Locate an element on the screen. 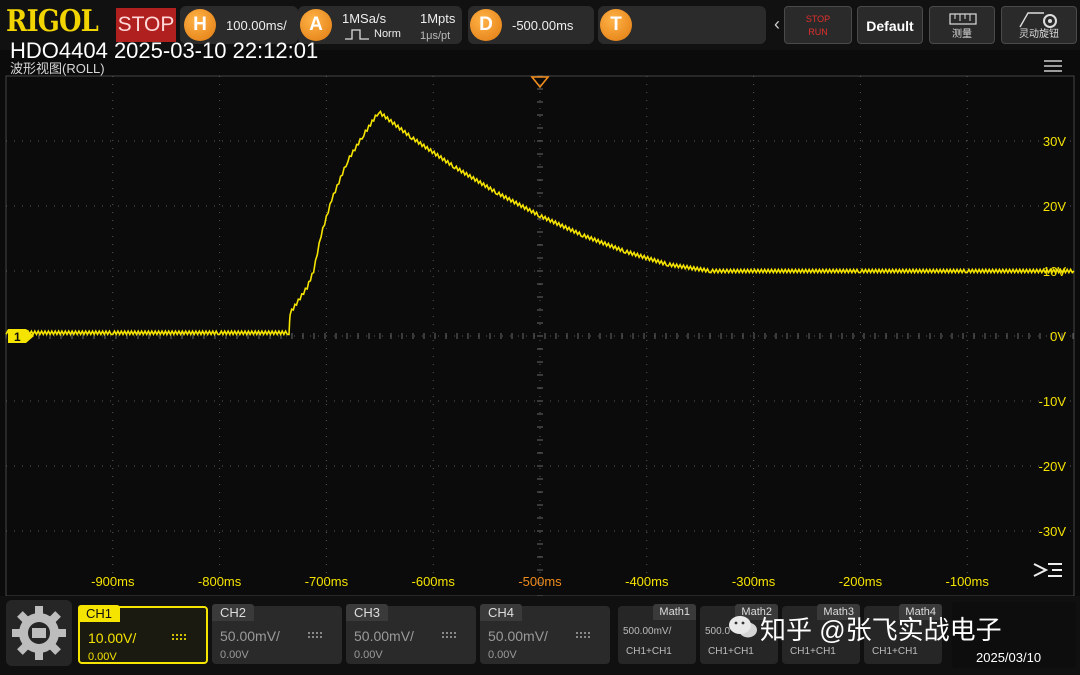 This screenshot has width=1080, height=675. measure-button: 测量 is located at coordinates (962, 25).